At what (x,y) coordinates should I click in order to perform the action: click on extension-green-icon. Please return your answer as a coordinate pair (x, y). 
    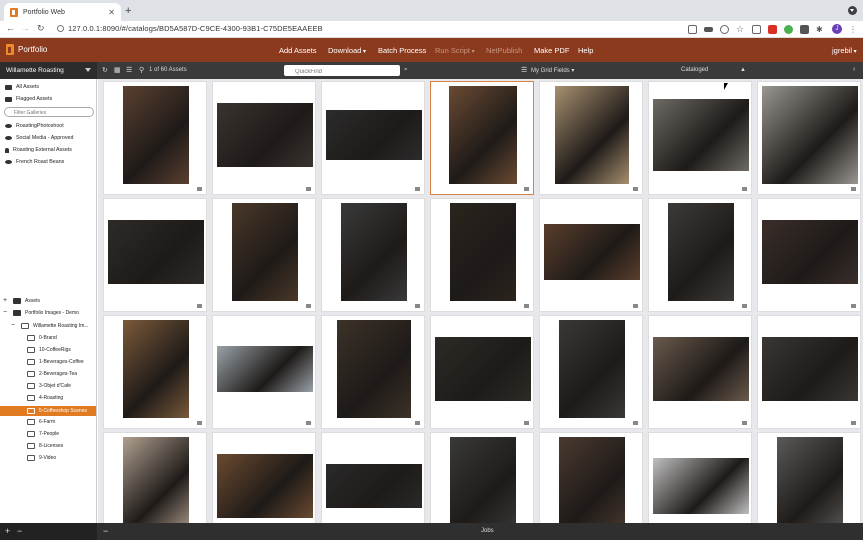
    Looking at the image, I should click on (788, 29).